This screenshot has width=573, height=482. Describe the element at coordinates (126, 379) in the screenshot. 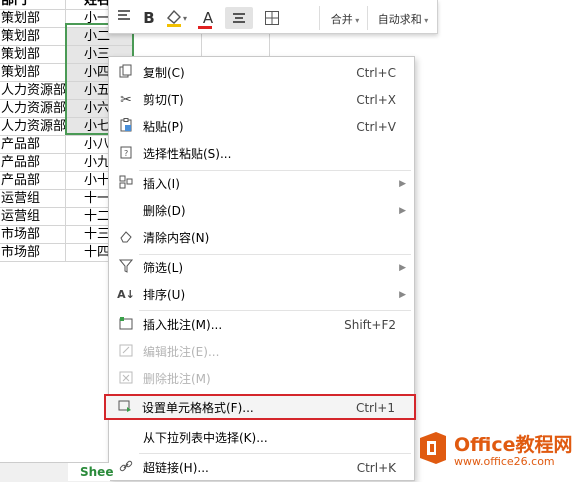

I see `delete-comment-icon` at that location.